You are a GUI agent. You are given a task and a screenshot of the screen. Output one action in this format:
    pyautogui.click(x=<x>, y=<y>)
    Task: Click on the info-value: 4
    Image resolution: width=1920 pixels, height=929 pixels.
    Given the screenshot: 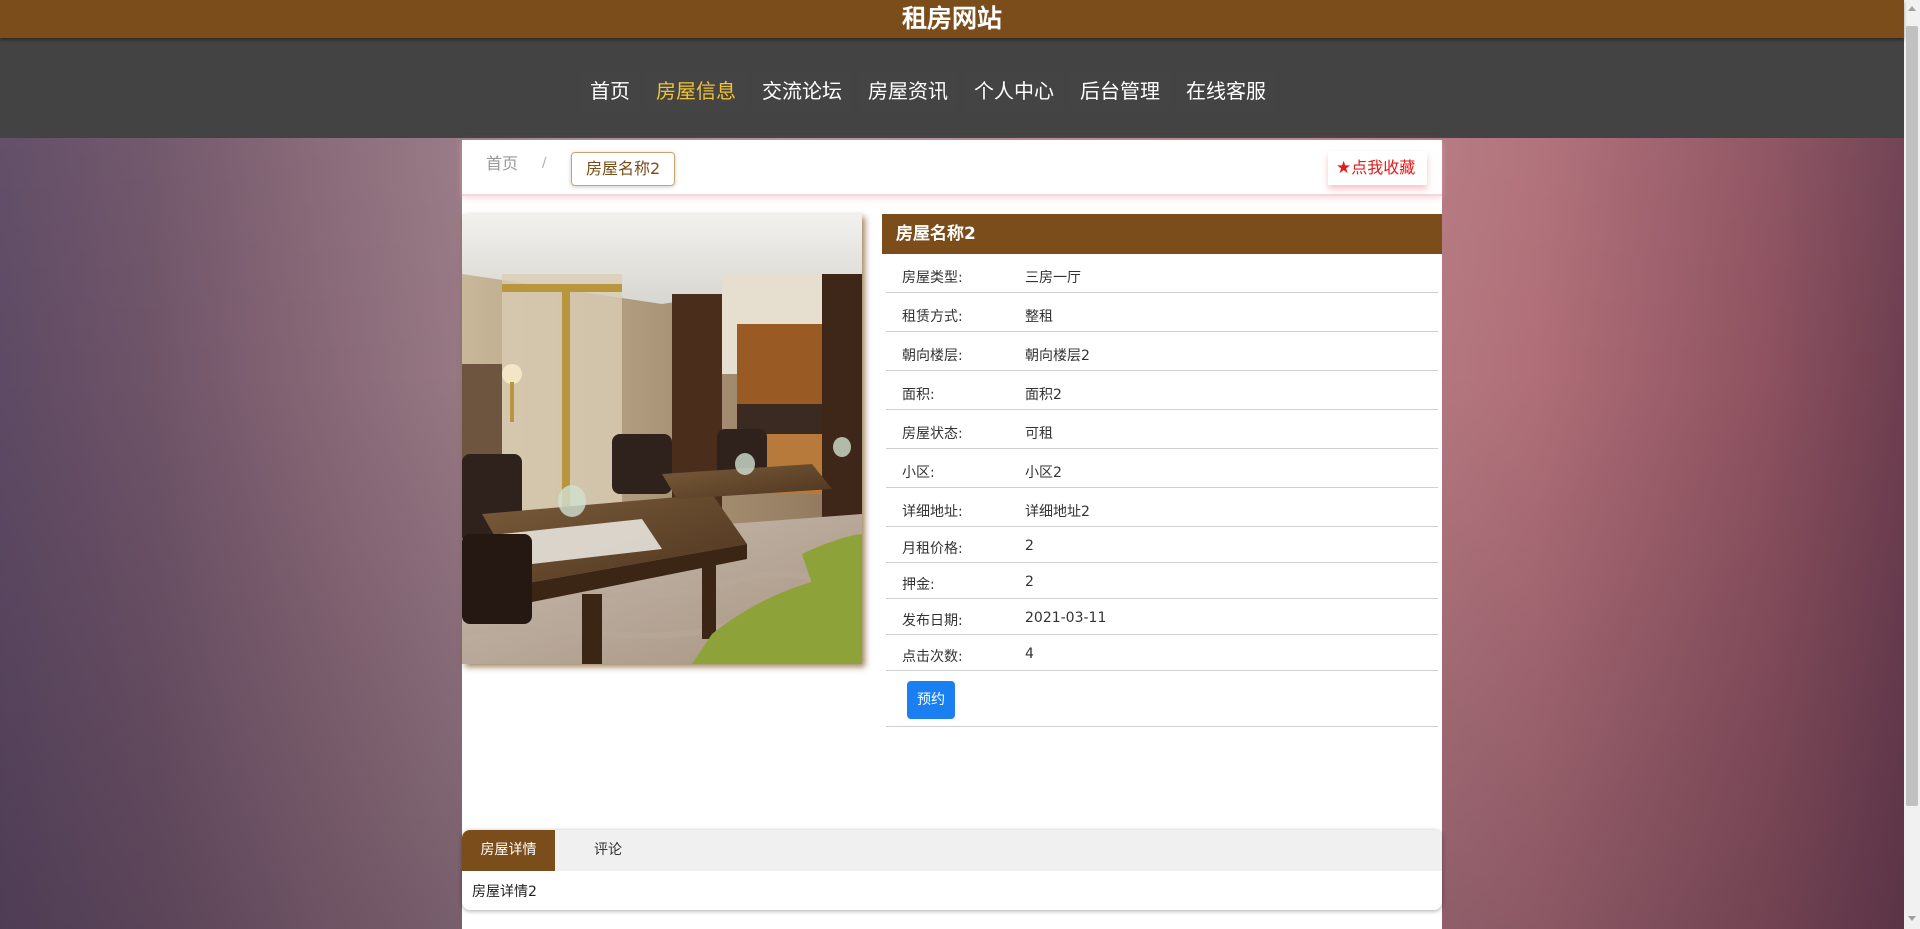 What is the action you would take?
    pyautogui.click(x=1029, y=654)
    